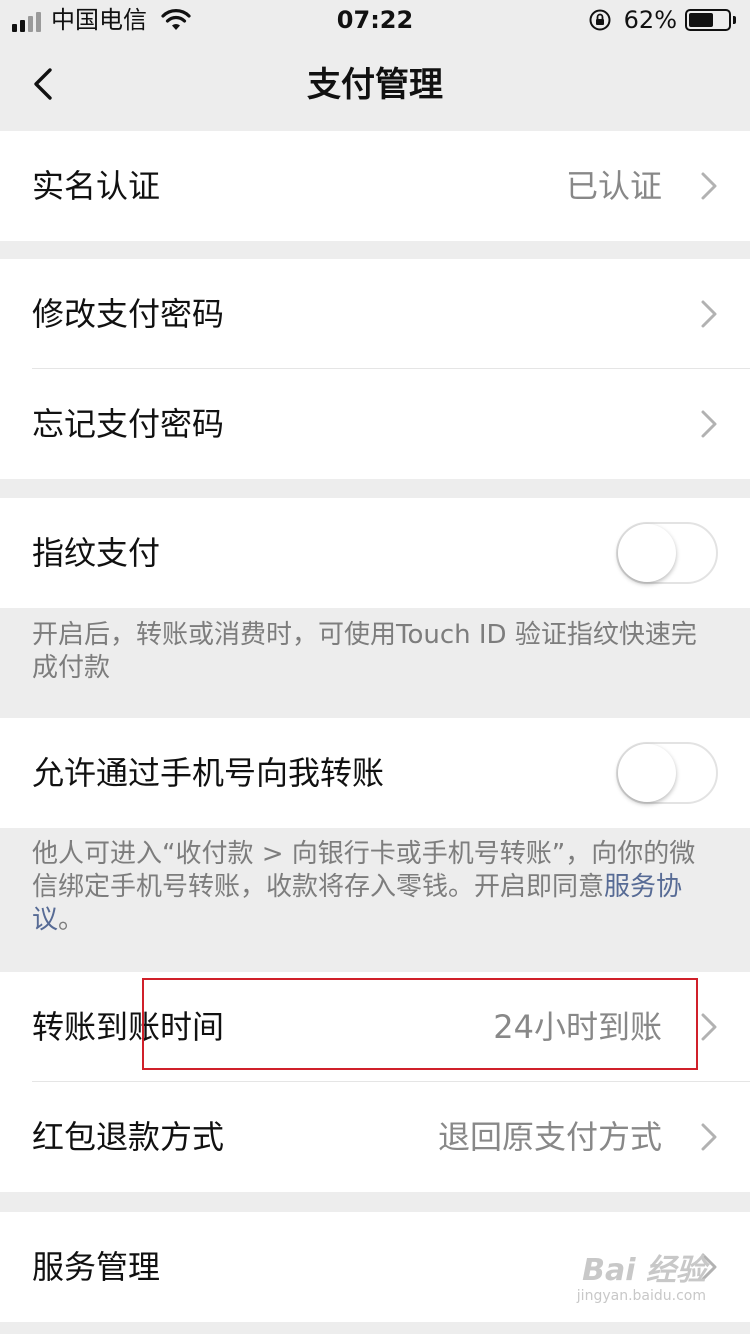 The image size is (750, 1334). What do you see at coordinates (734, 20) in the screenshot?
I see `battery-cap` at bounding box center [734, 20].